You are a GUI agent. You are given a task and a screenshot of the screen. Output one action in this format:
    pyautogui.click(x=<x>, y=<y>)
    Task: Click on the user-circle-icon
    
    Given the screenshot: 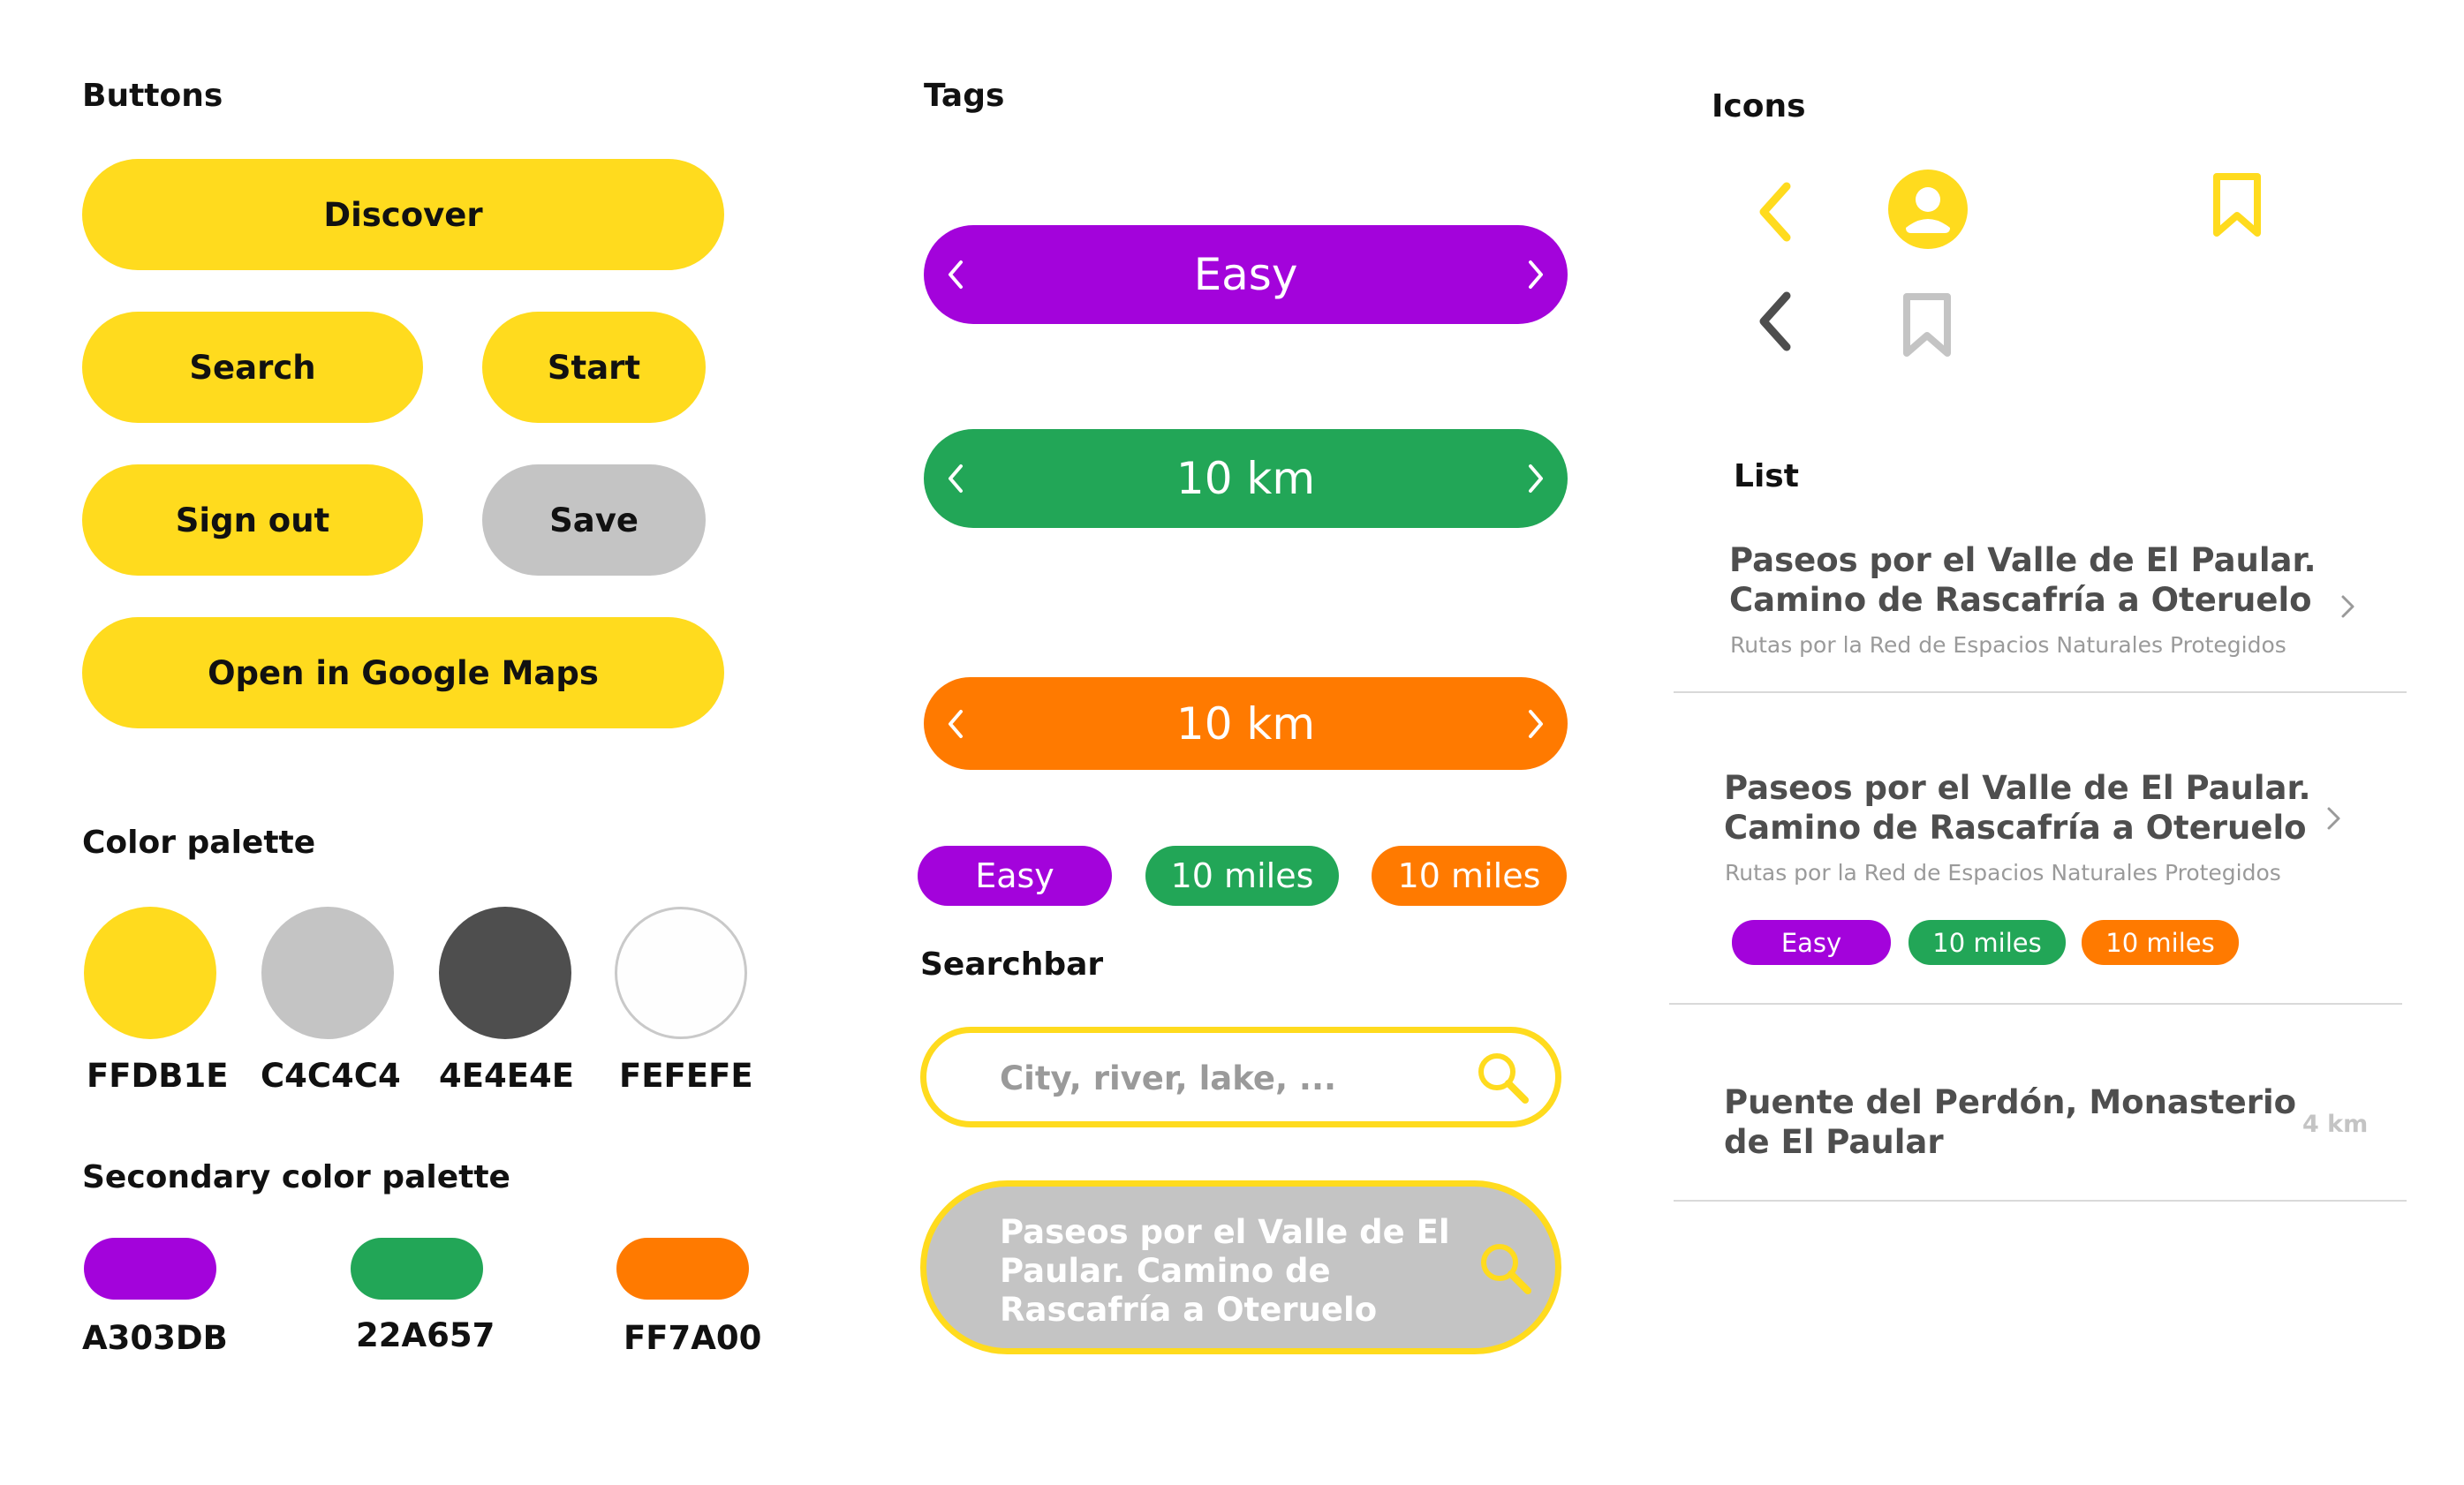 What is the action you would take?
    pyautogui.click(x=1928, y=211)
    